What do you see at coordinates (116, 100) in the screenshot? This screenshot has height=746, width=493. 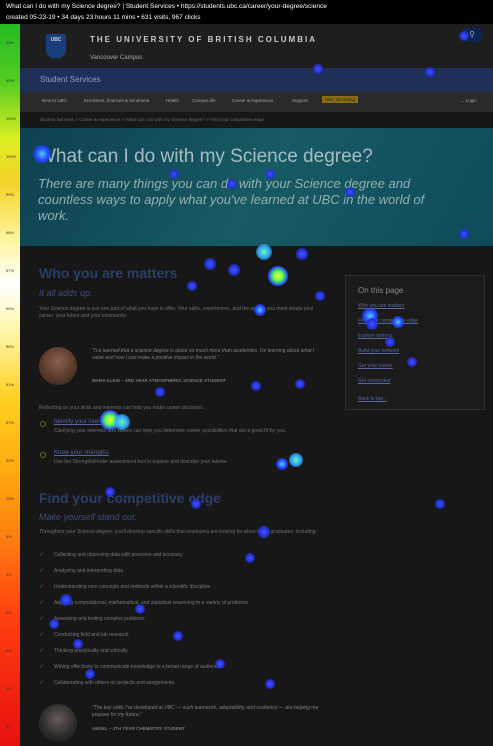 I see `nav-item-enrolment: Enrolment, finances & enrolment` at bounding box center [116, 100].